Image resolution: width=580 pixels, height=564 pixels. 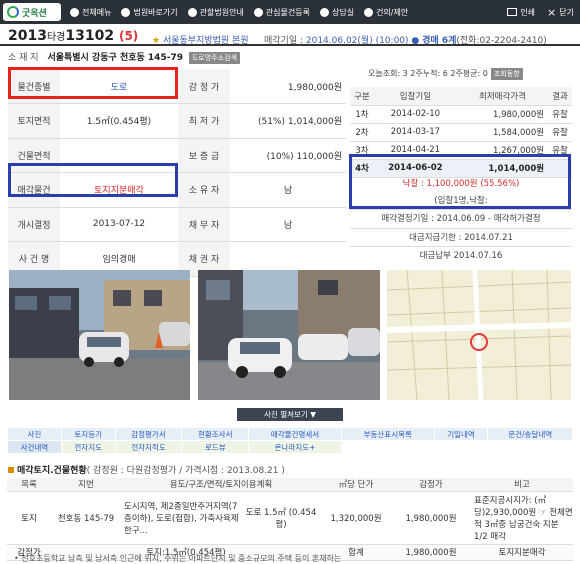 What do you see at coordinates (501, 41) in the screenshot?
I see `sale-phone: (전화:02-2204-2410)` at bounding box center [501, 41].